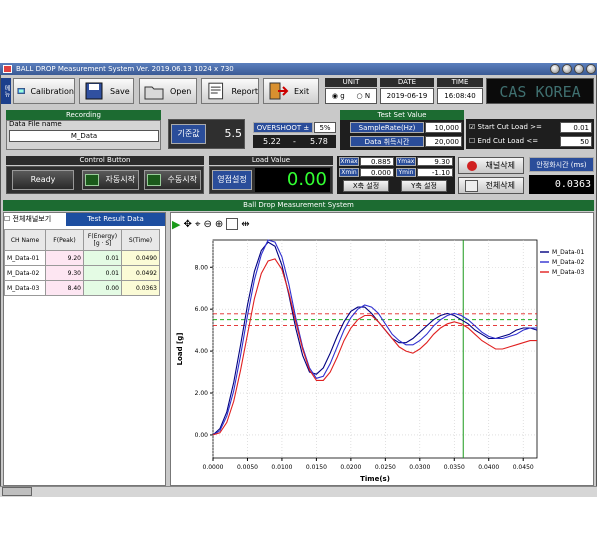  I want to click on x-tick-label: 0.0350, so click(454, 467).